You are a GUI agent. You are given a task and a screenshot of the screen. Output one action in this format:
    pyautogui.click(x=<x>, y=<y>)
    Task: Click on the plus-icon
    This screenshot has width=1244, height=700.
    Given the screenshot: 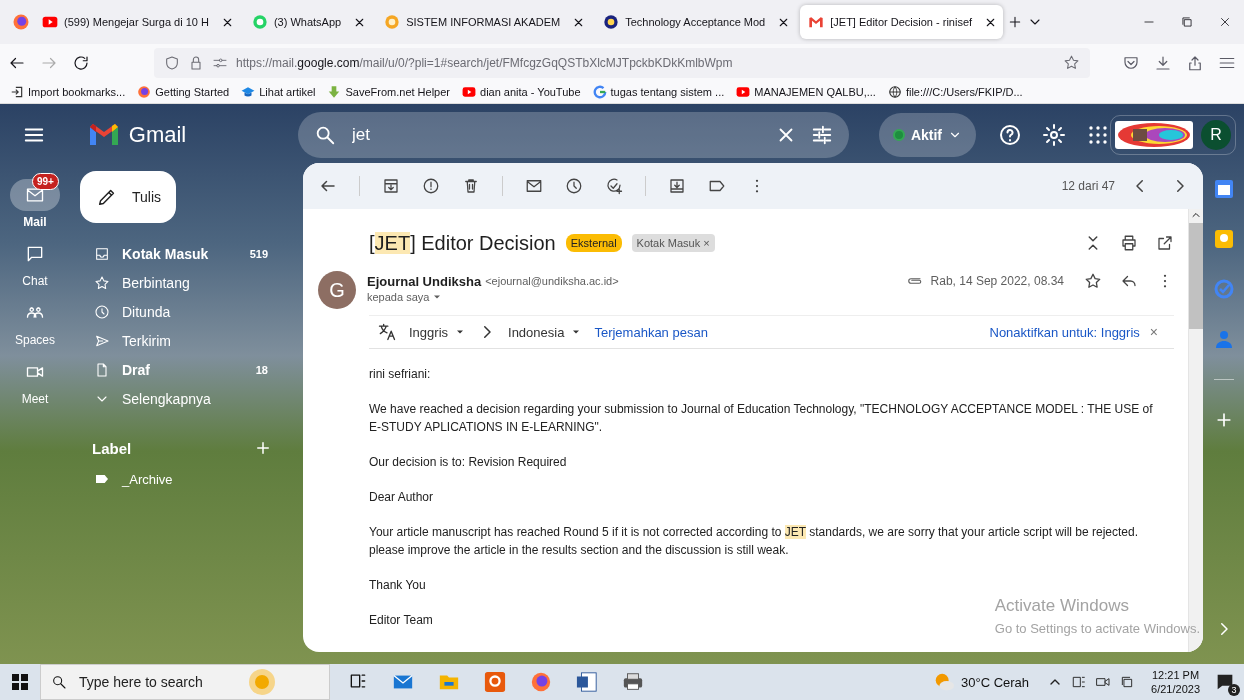 What is the action you would take?
    pyautogui.click(x=263, y=448)
    